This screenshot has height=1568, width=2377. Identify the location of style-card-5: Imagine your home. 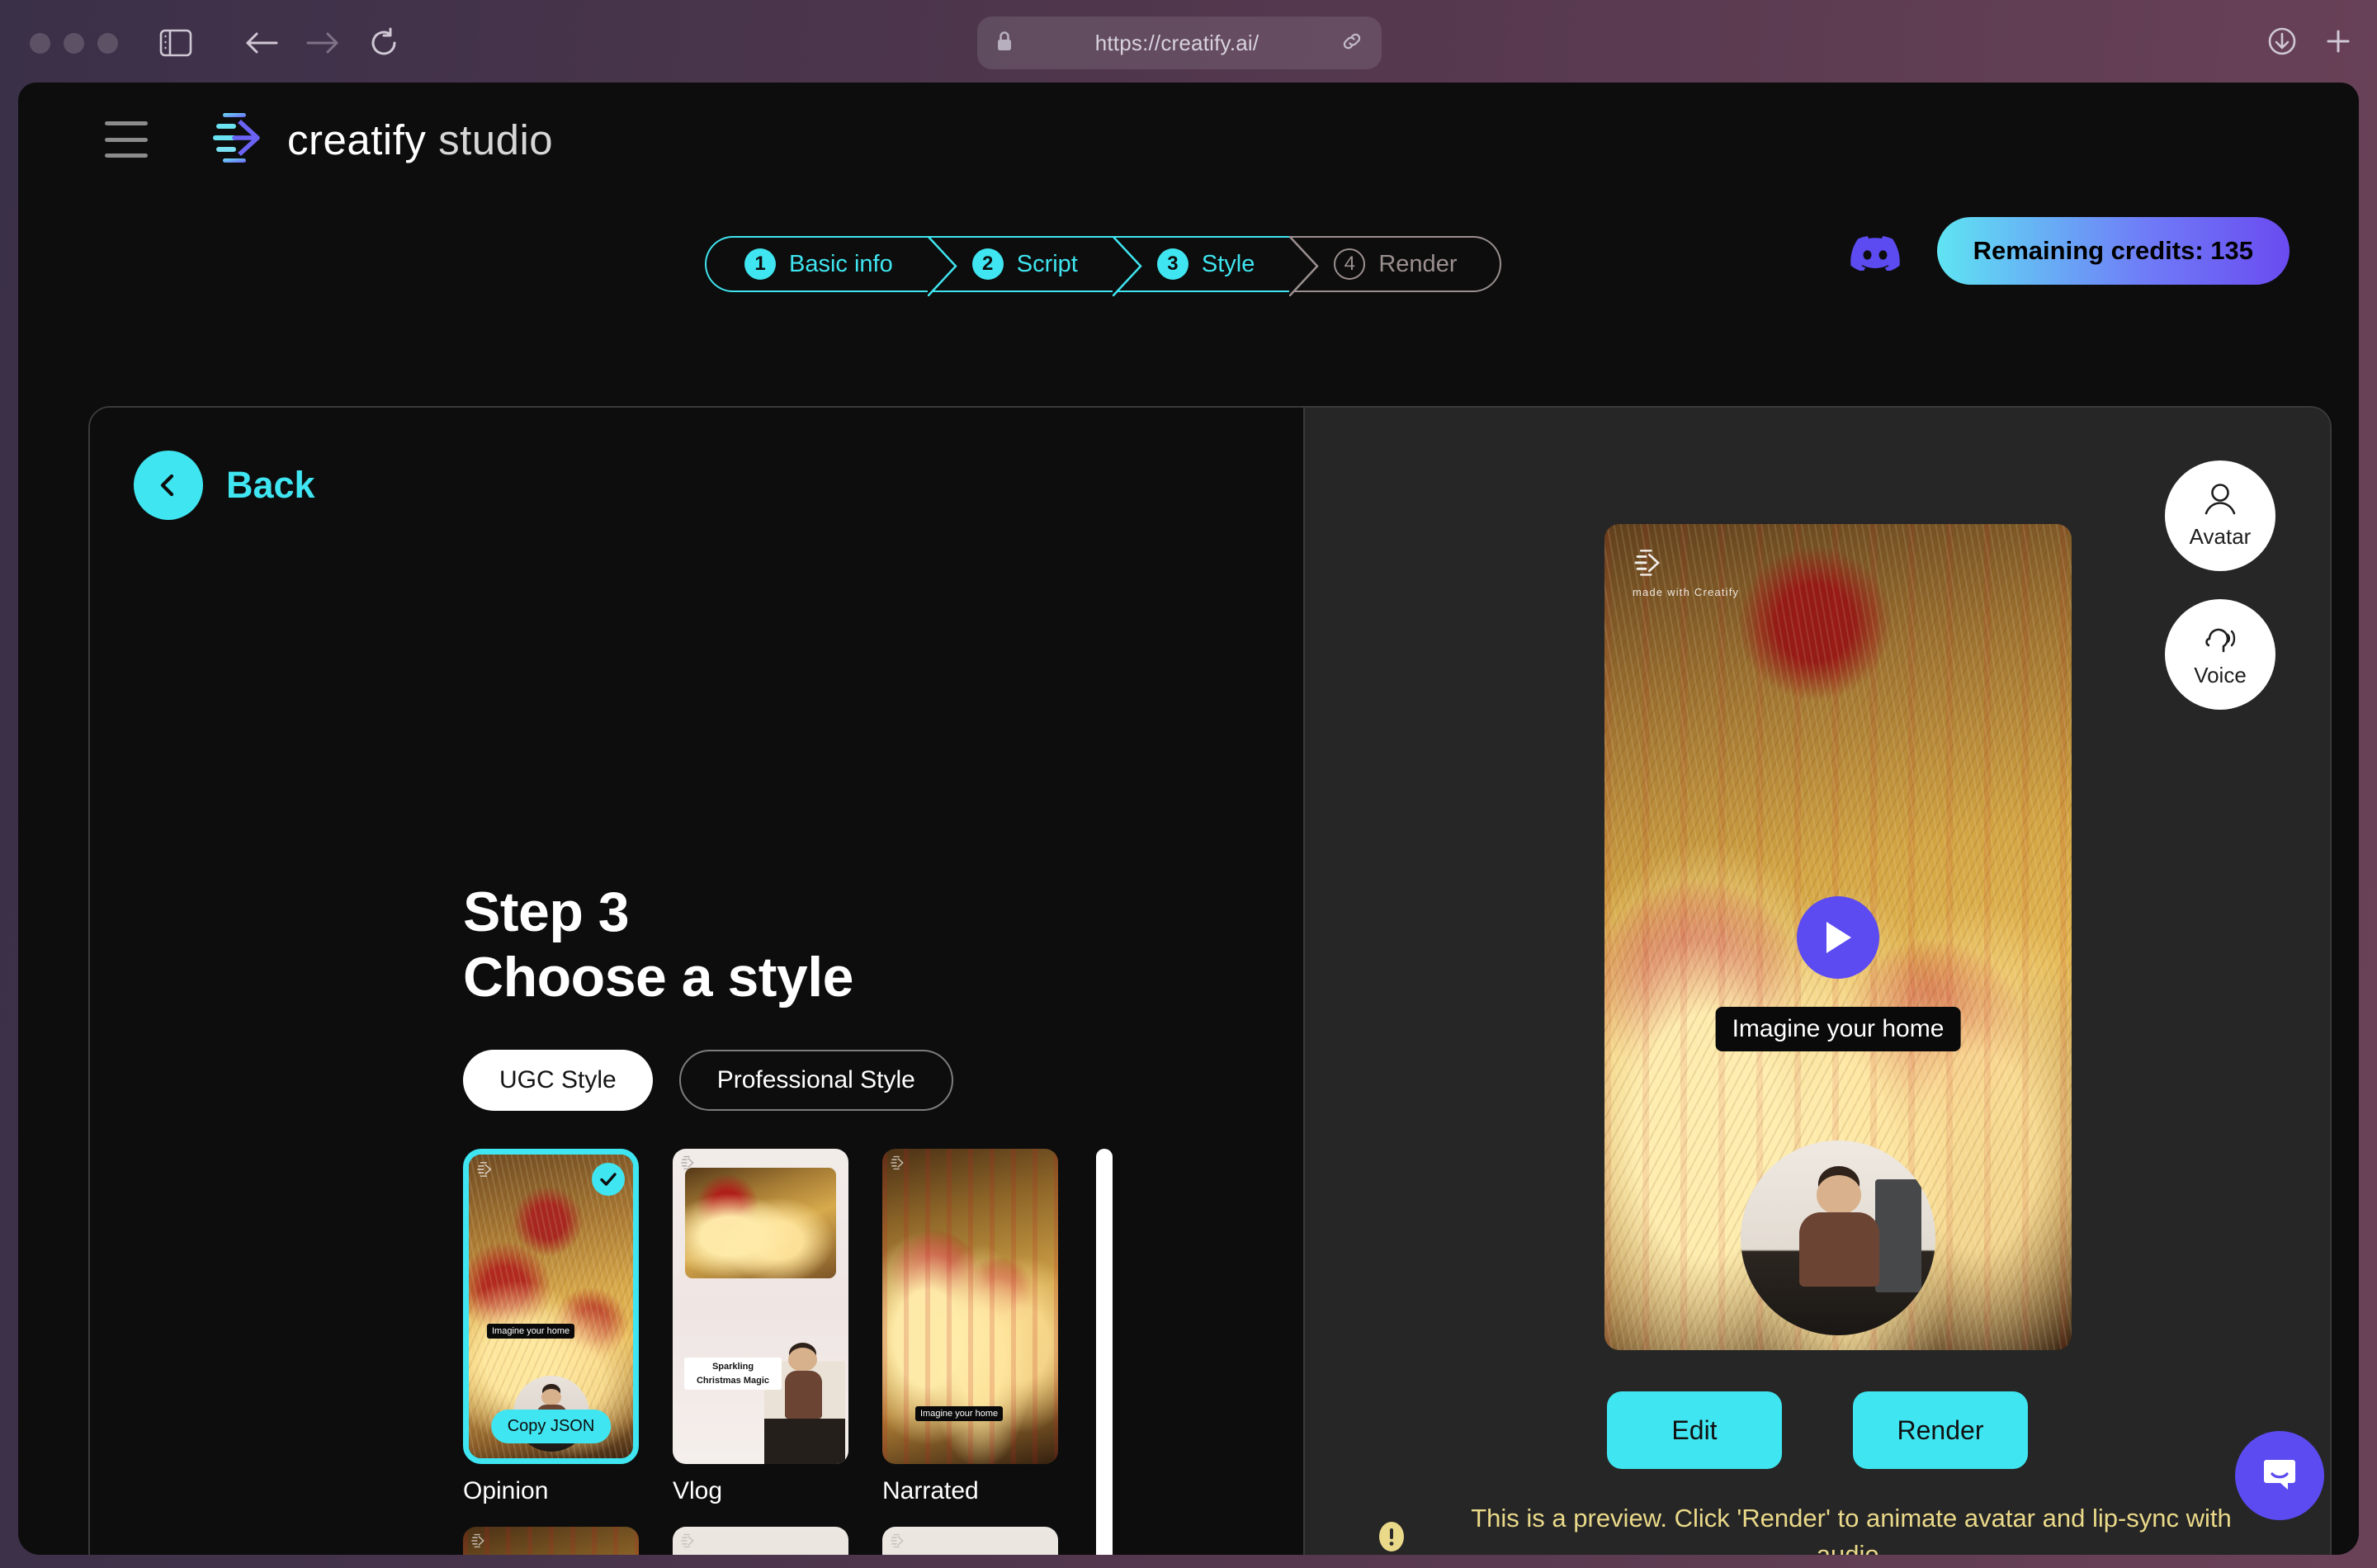
(760, 1541).